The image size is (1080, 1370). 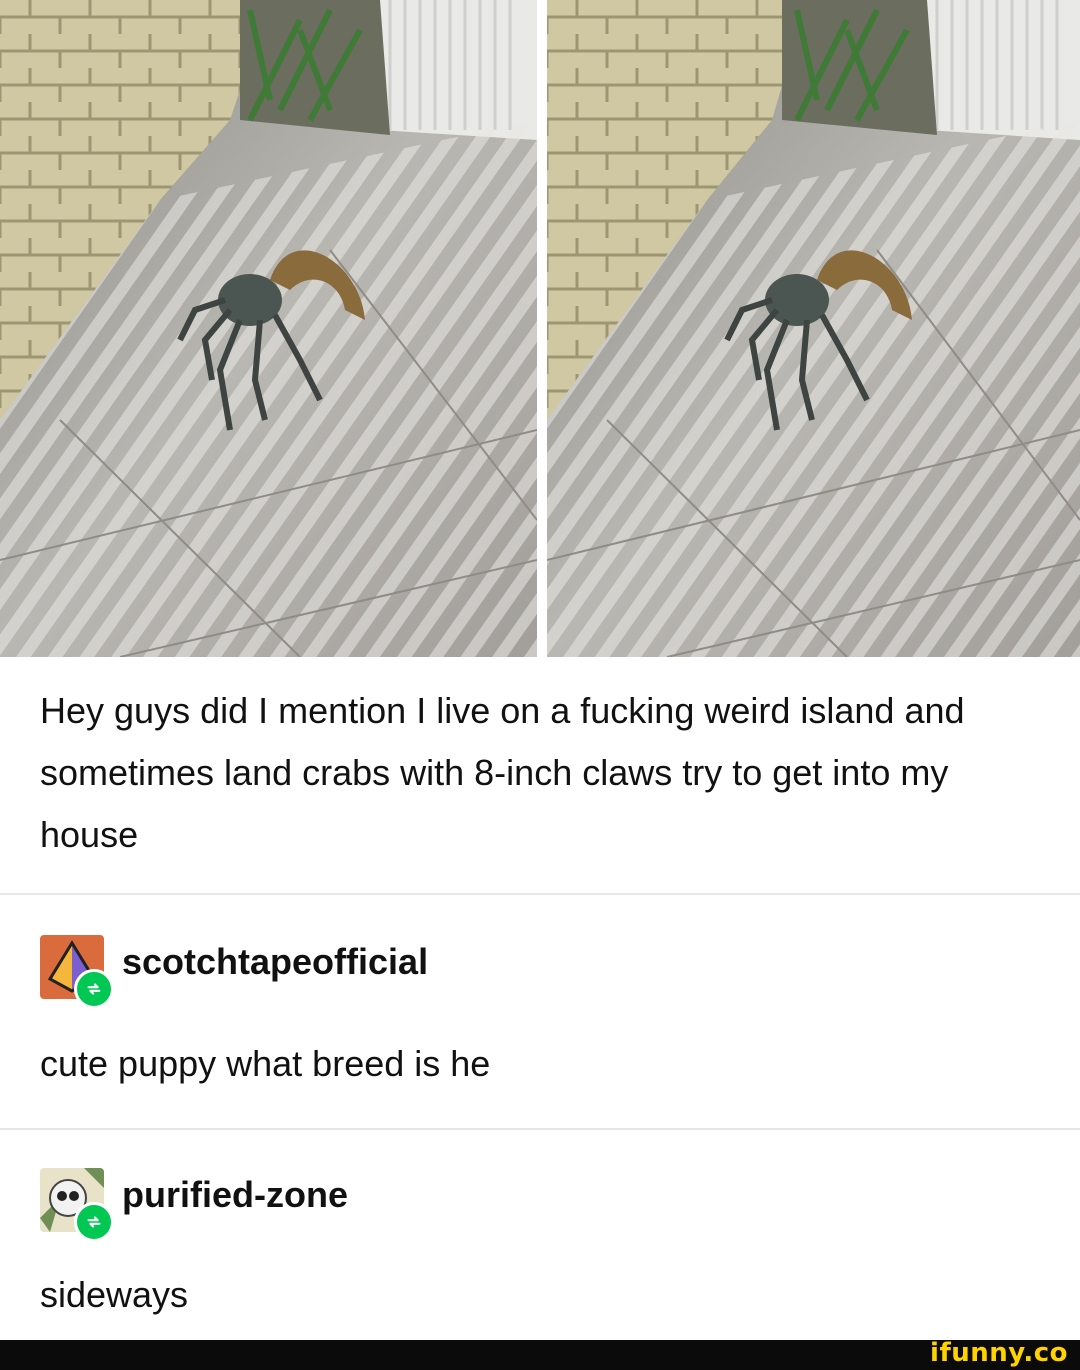 What do you see at coordinates (540, 972) in the screenshot?
I see `reblog-header: scotchtapeofficial` at bounding box center [540, 972].